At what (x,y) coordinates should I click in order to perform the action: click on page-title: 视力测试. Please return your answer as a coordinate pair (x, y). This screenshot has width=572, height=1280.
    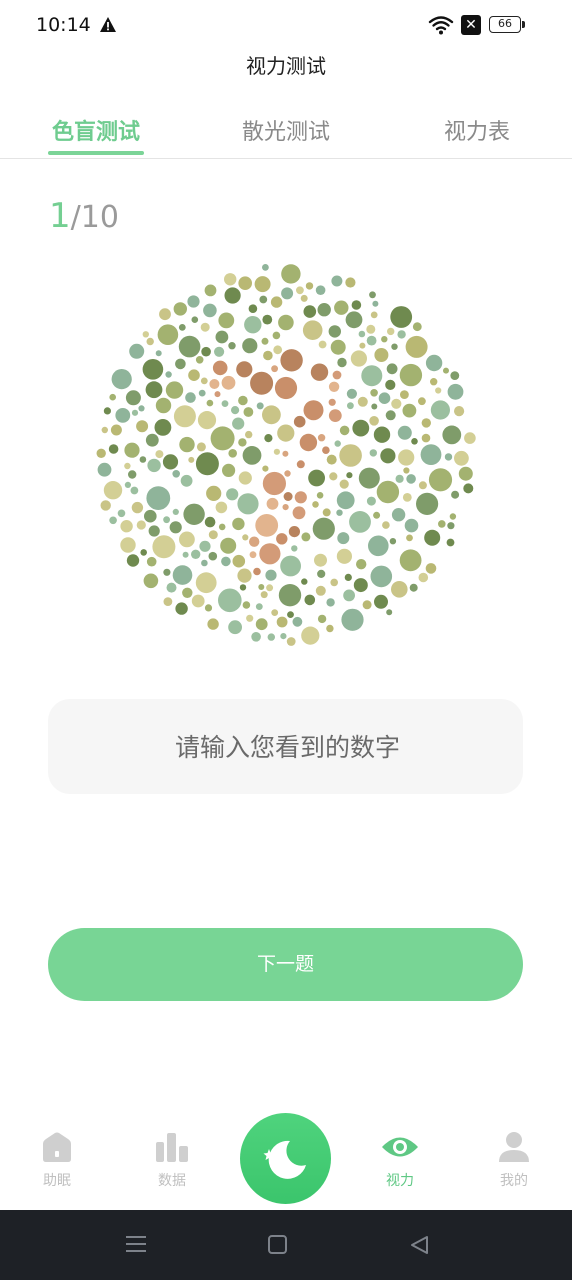
    Looking at the image, I should click on (286, 66).